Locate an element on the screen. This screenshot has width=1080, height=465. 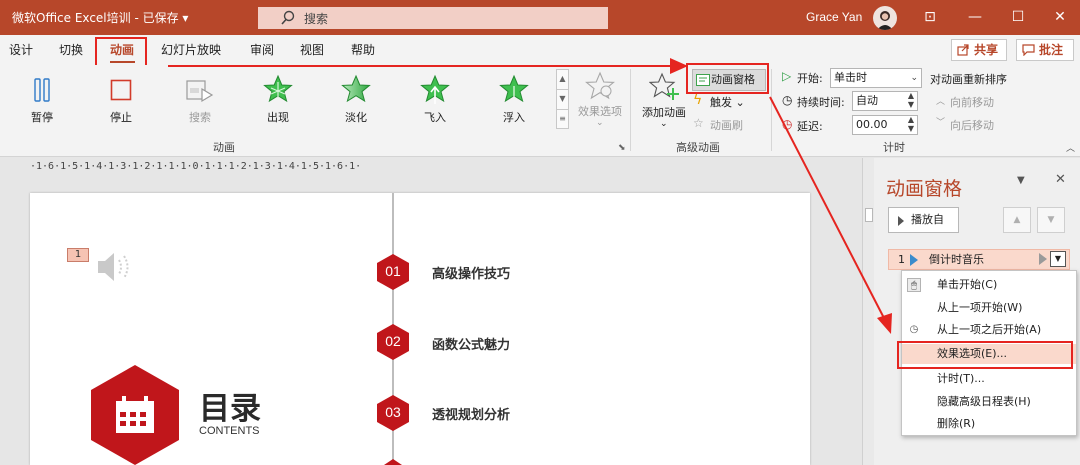
vertical-scrollbar is located at coordinates (868, 311).